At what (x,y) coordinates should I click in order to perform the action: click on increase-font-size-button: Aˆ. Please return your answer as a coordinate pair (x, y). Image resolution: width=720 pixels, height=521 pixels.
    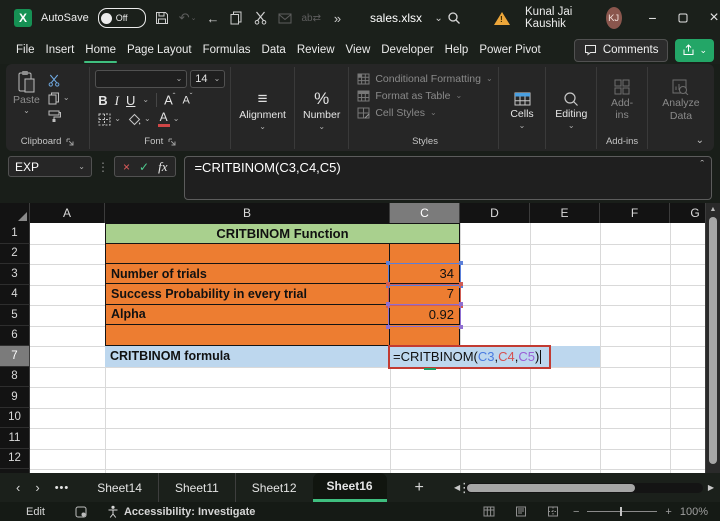
    Looking at the image, I should click on (169, 100).